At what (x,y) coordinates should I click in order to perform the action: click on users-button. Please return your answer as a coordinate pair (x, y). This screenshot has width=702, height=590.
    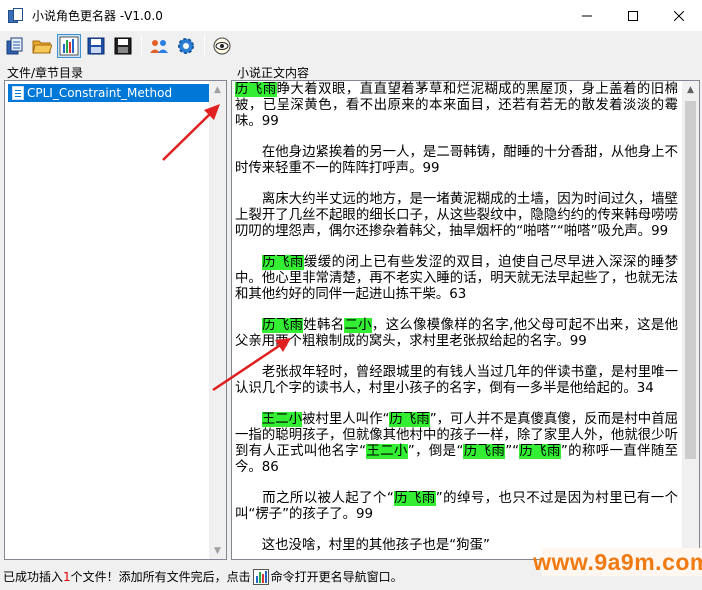
    Looking at the image, I should click on (159, 46).